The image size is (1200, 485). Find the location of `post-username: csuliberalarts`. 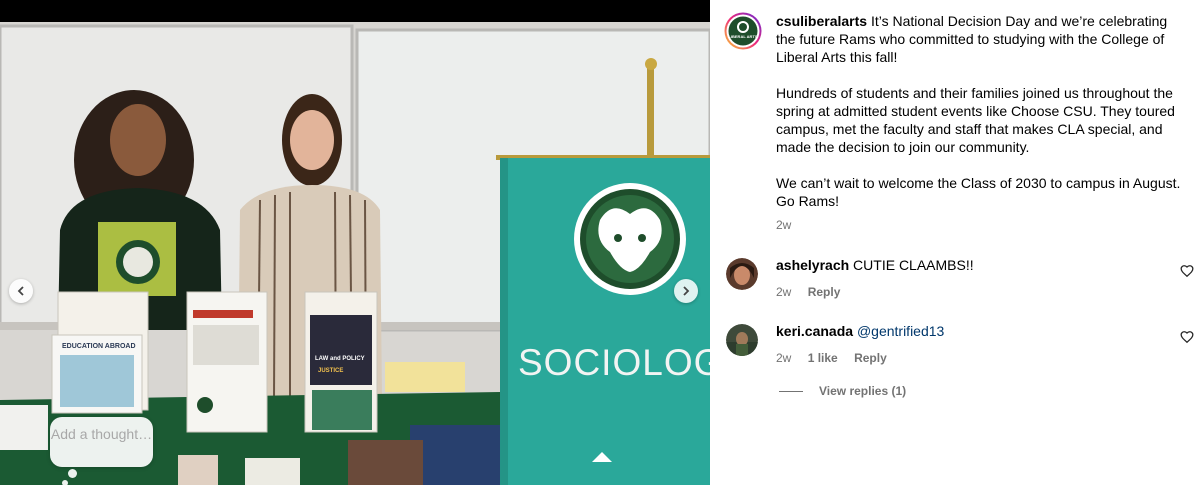

post-username: csuliberalarts is located at coordinates (821, 21).